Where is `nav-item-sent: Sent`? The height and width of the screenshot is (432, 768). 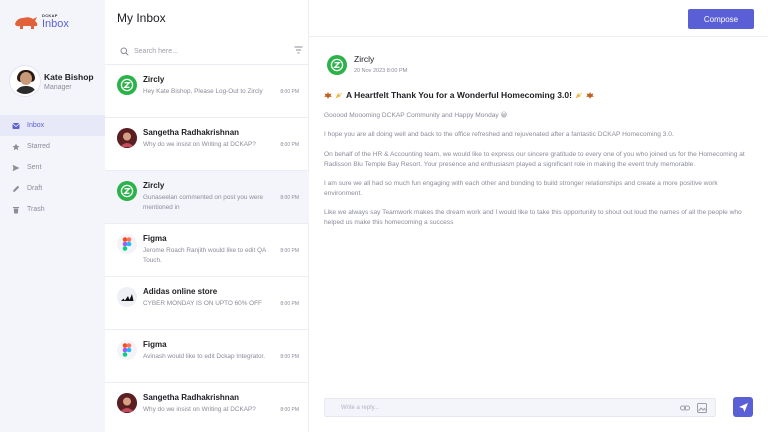
nav-item-sent: Sent is located at coordinates (52, 167).